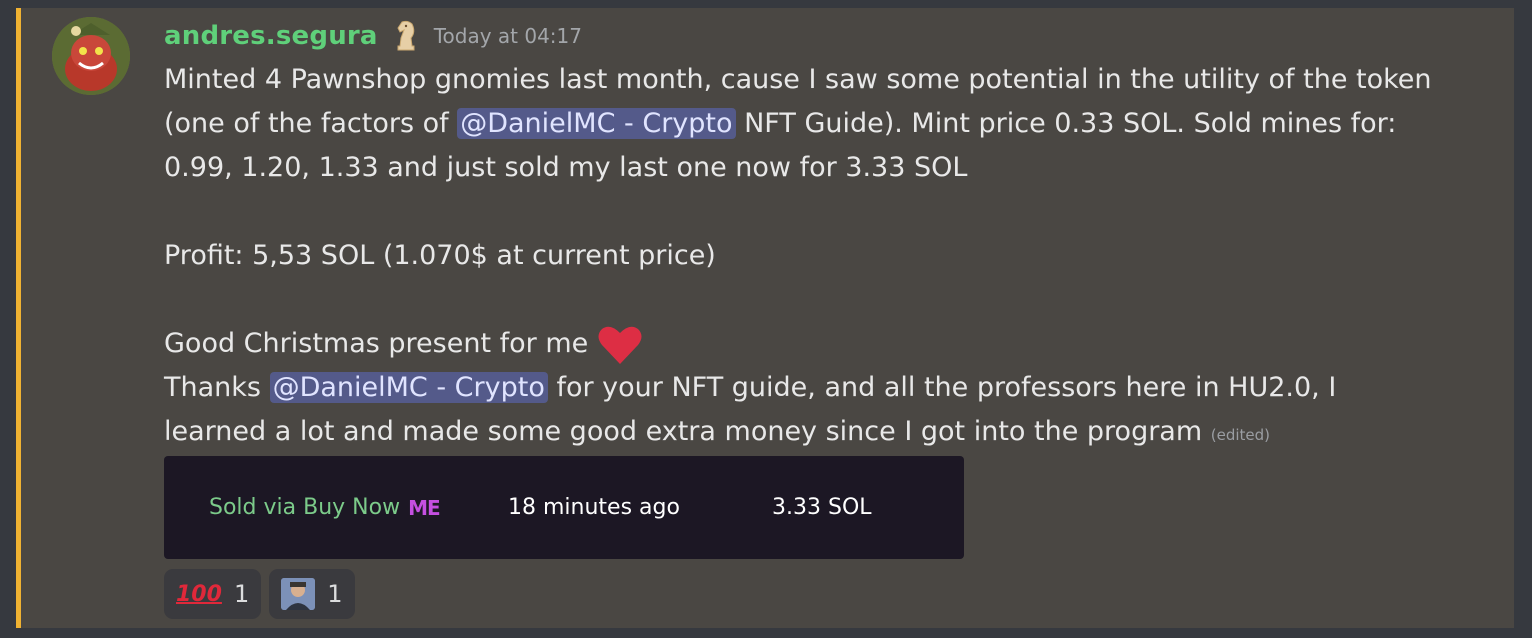 This screenshot has height=638, width=1532. I want to click on username: andres.segura, so click(271, 36).